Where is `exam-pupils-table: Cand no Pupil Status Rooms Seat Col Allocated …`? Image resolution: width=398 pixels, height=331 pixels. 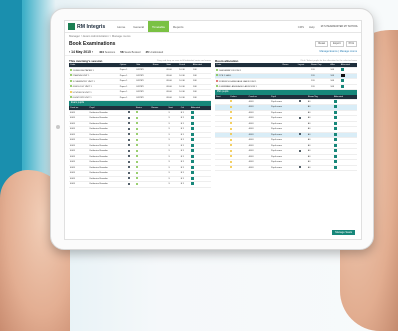 exam-pupils-table: Cand no Pupil Status Rooms Seat Col Allocated … is located at coordinates (140, 146).